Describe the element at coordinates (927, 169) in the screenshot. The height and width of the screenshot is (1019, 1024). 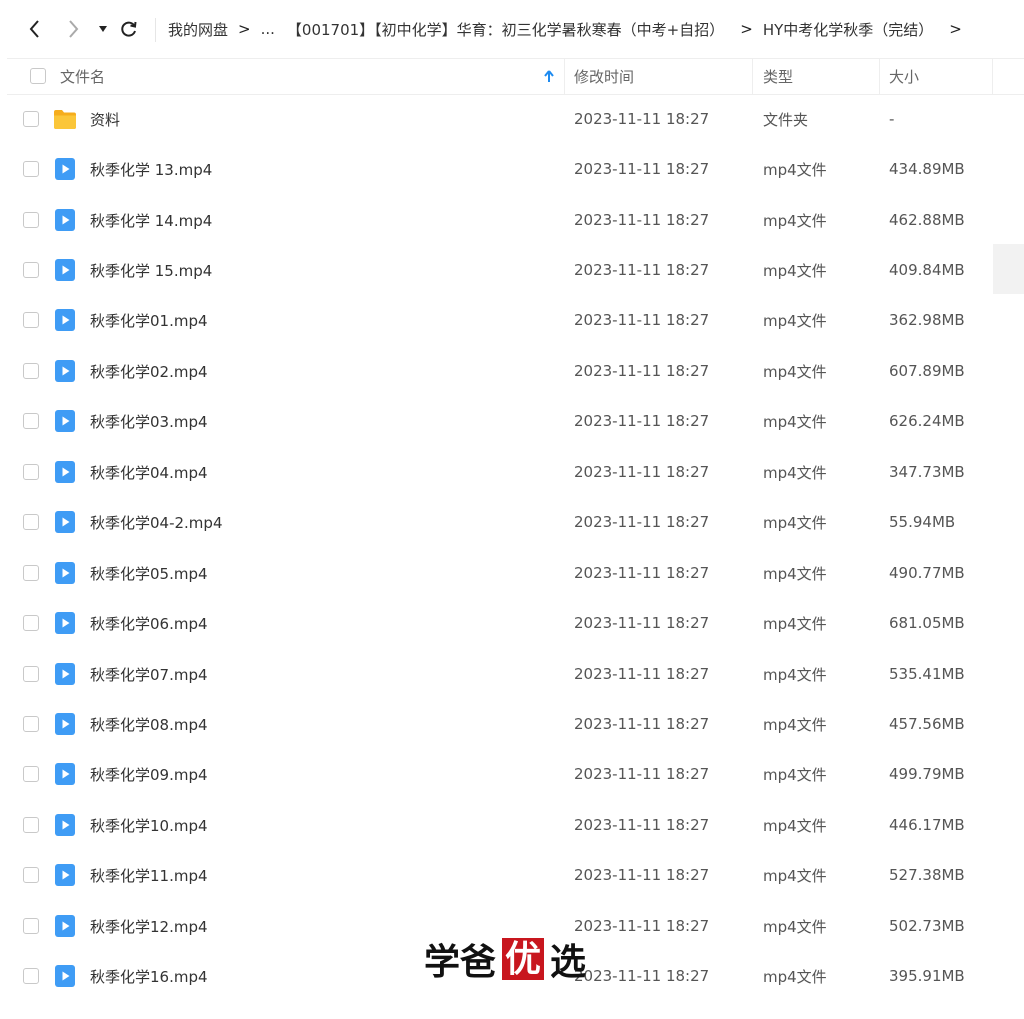
I see `file-size: 434.89MB` at that location.